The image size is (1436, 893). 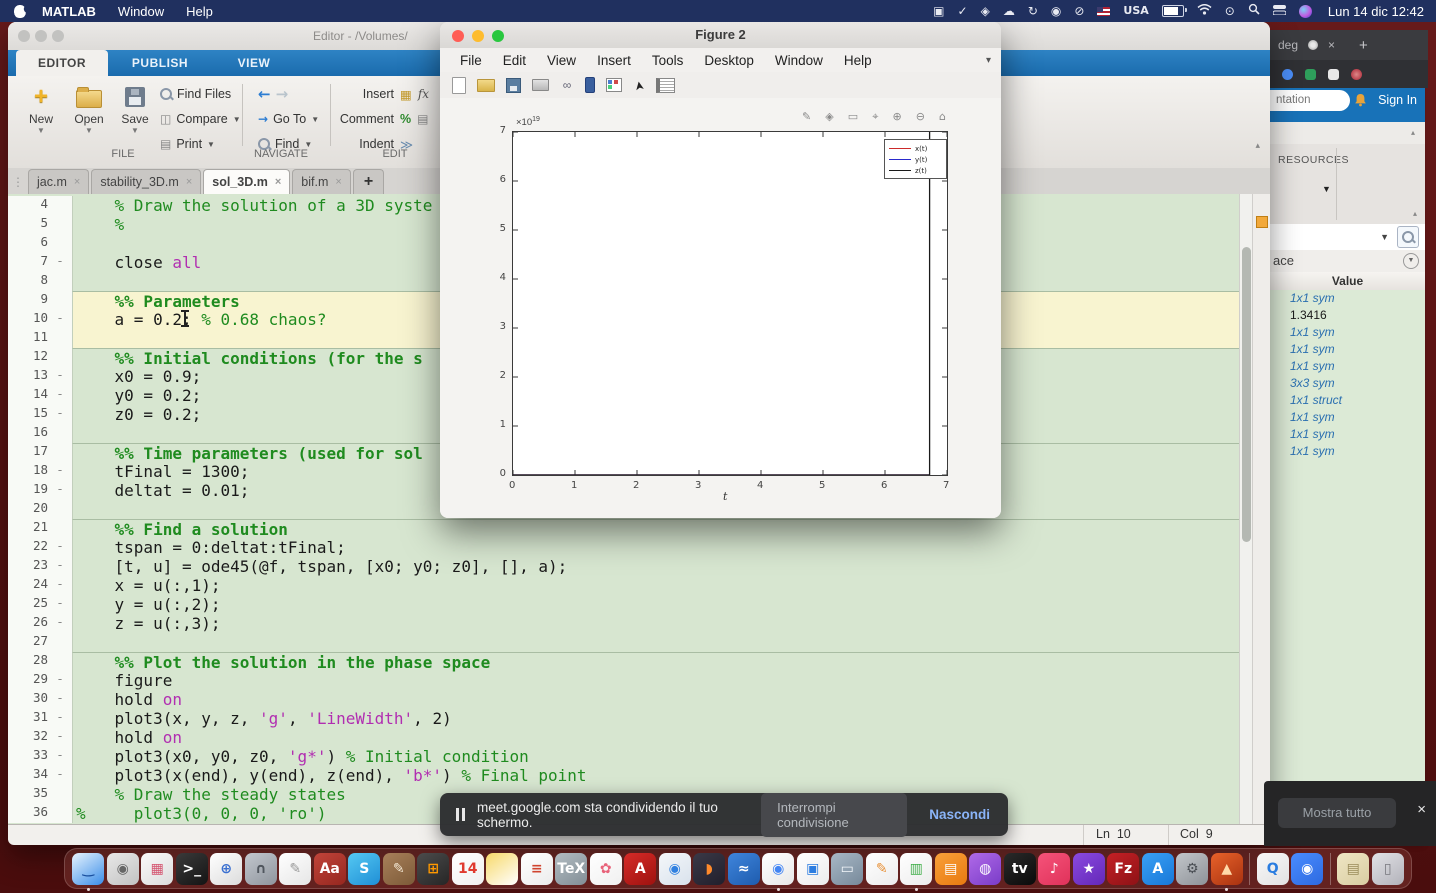 I want to click on avatar, so click(x=1356, y=74).